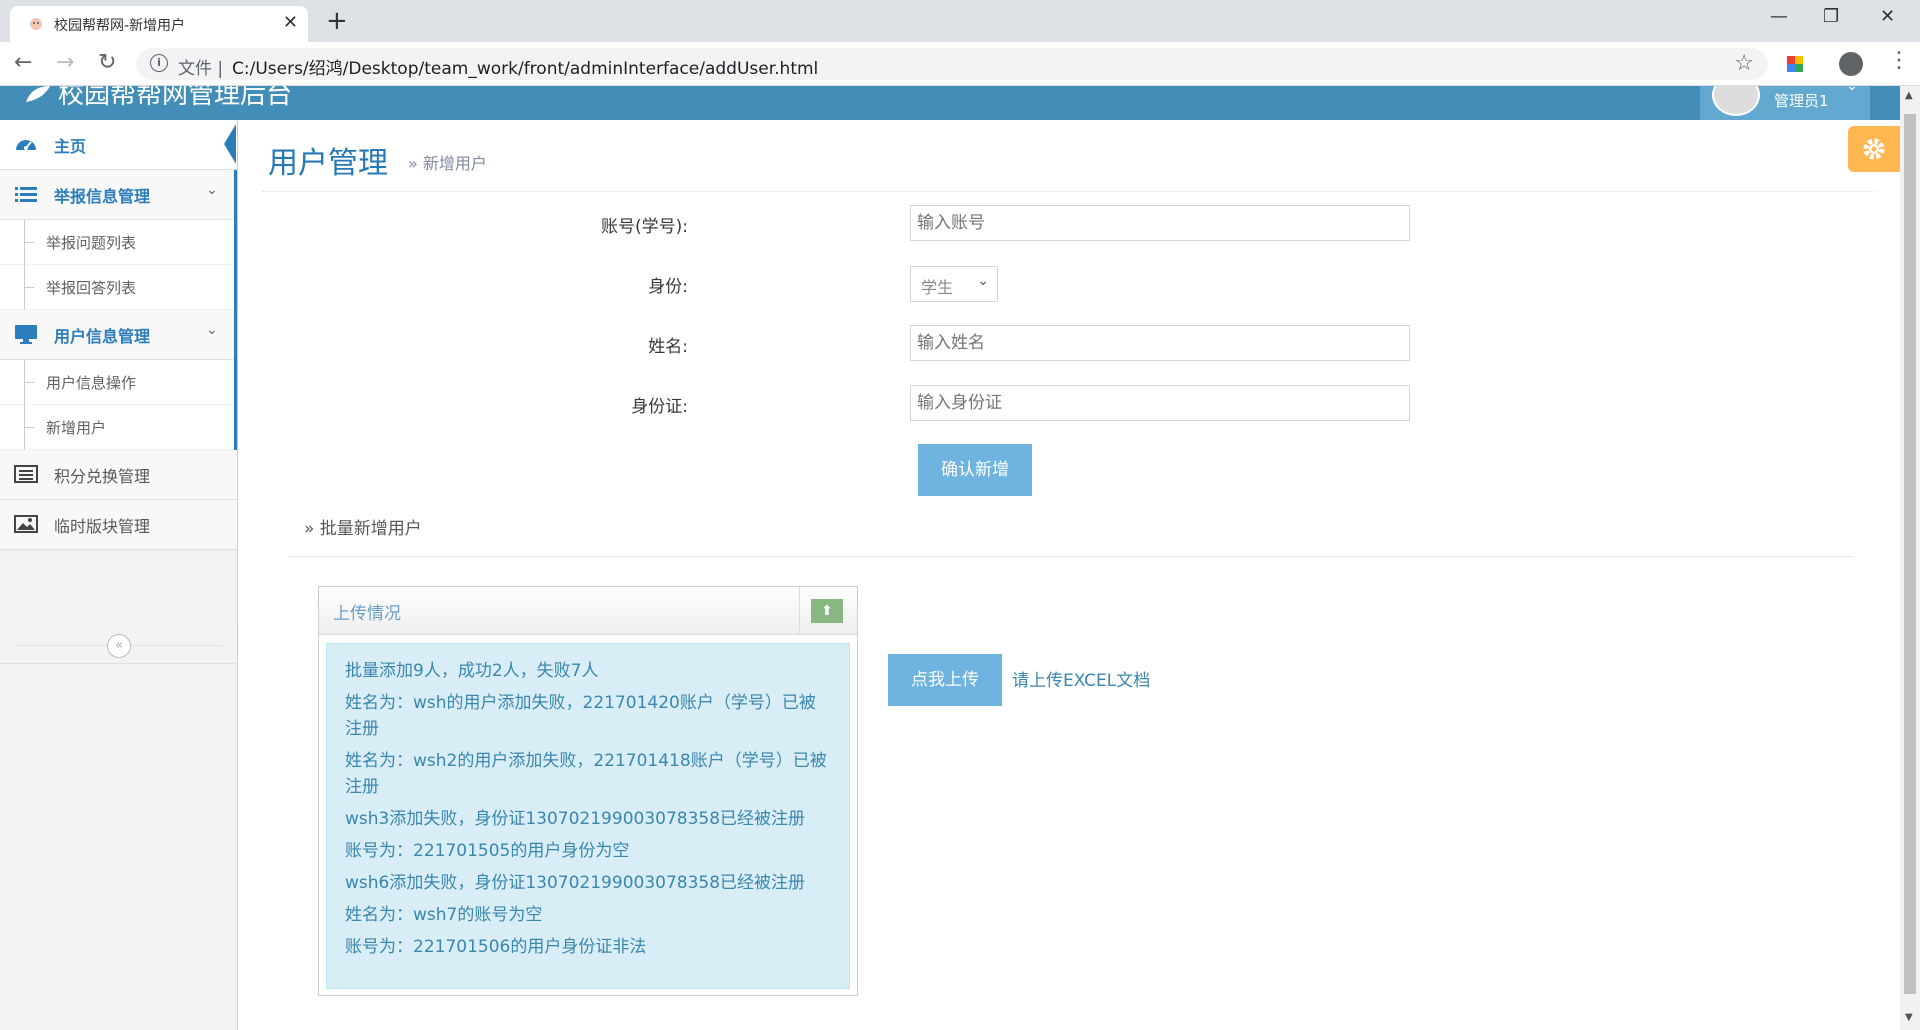 This screenshot has height=1030, width=1920. I want to click on desktop-icon, so click(26, 334).